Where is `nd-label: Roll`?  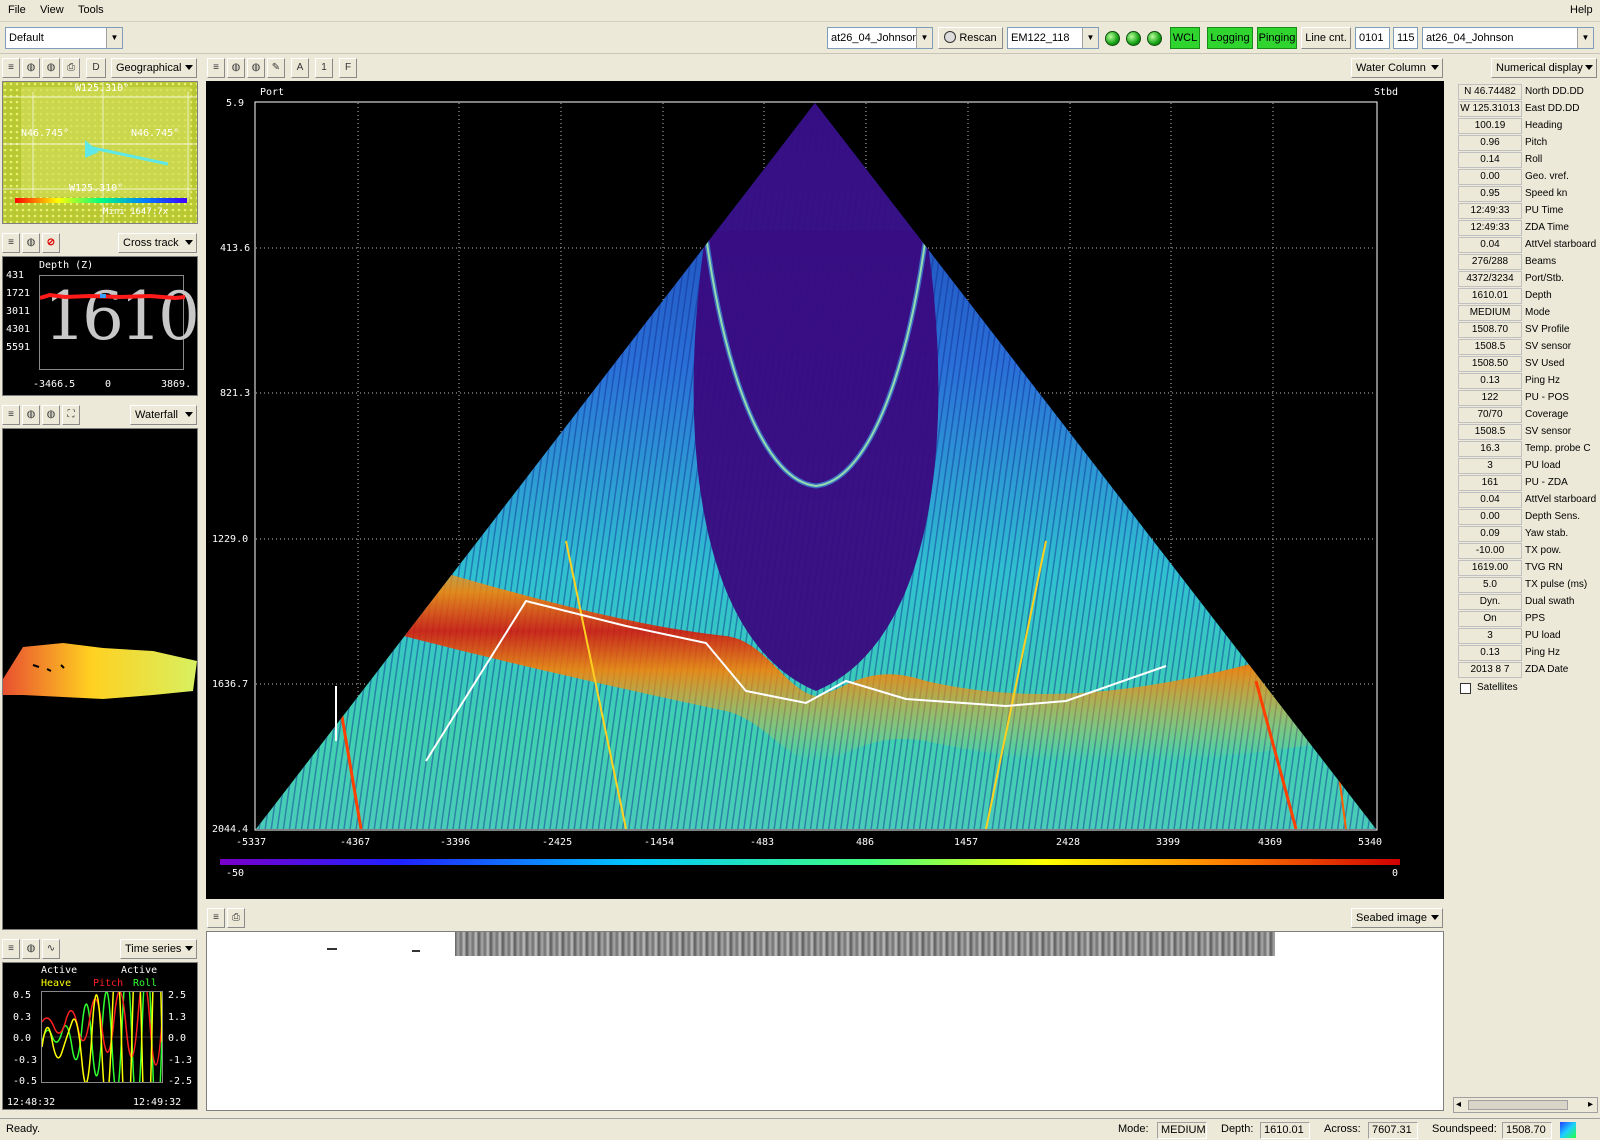 nd-label: Roll is located at coordinates (1534, 159).